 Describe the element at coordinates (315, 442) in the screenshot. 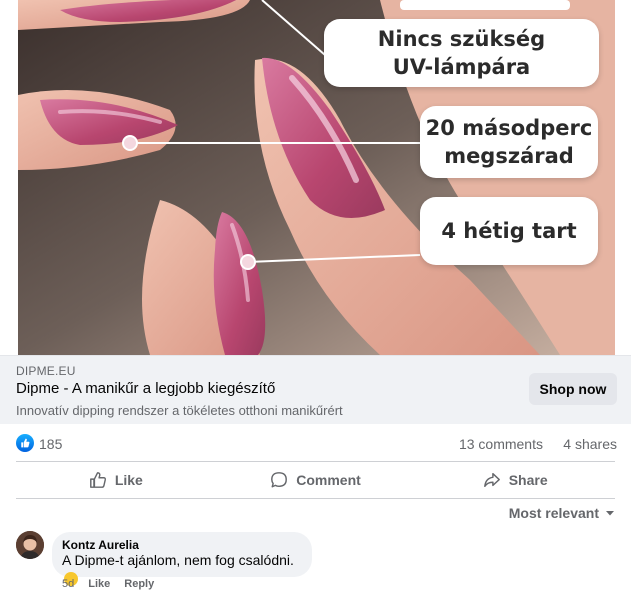

I see `reactions-row: 185 13 comments 4 shares` at that location.